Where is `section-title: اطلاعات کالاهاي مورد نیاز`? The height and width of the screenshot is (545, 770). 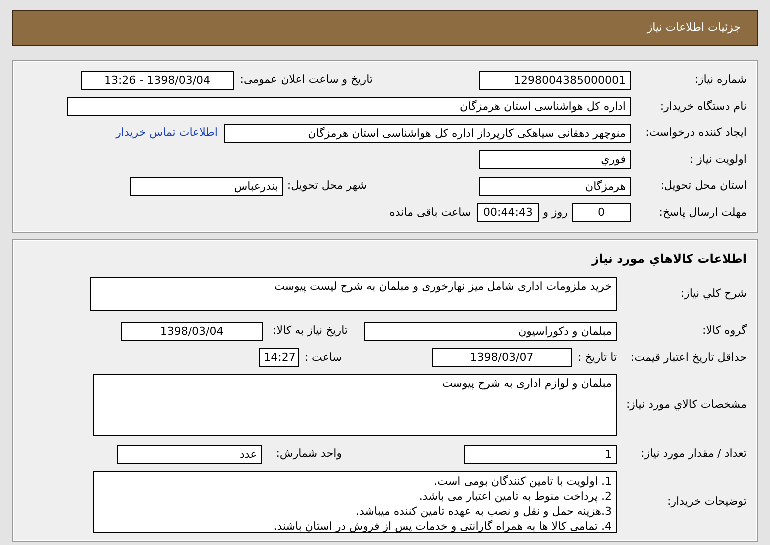 section-title: اطلاعات کالاهاي مورد نیاز is located at coordinates (669, 259).